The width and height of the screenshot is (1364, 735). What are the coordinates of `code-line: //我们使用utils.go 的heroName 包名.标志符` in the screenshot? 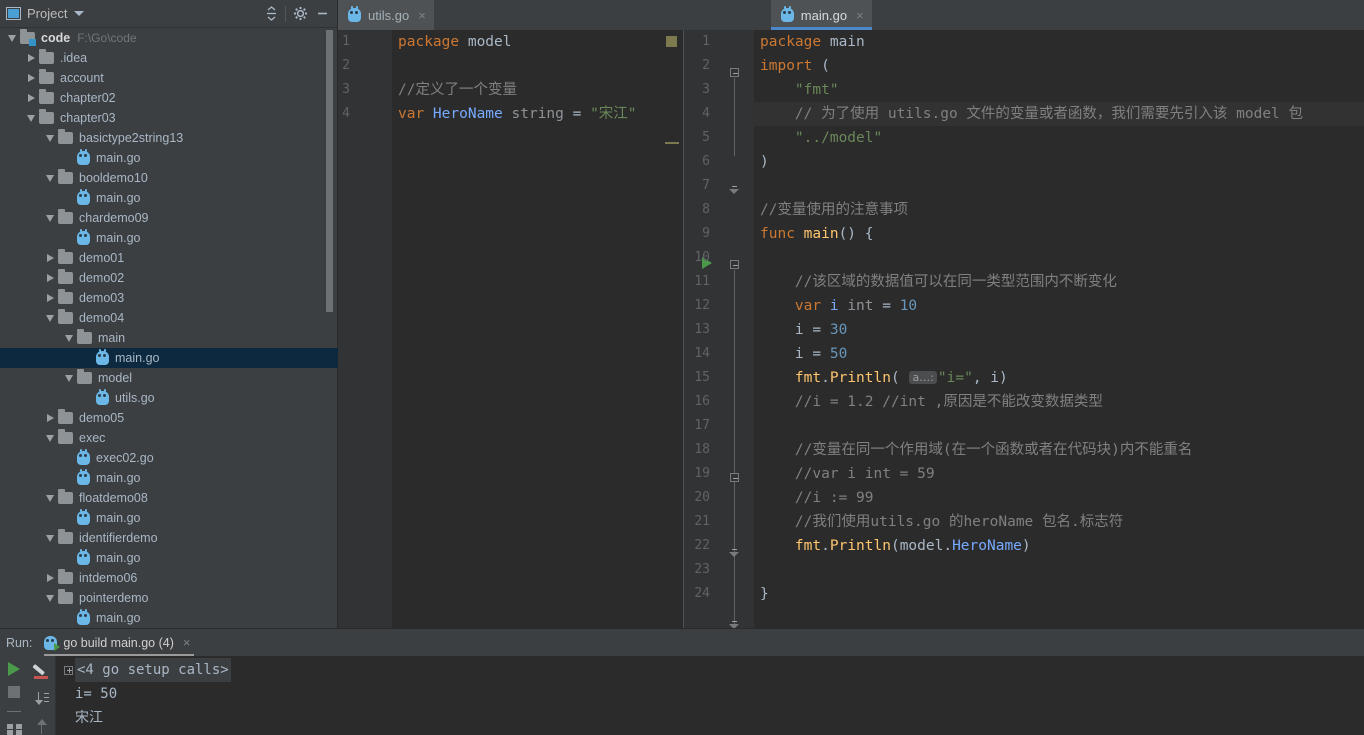 It's located at (1059, 522).